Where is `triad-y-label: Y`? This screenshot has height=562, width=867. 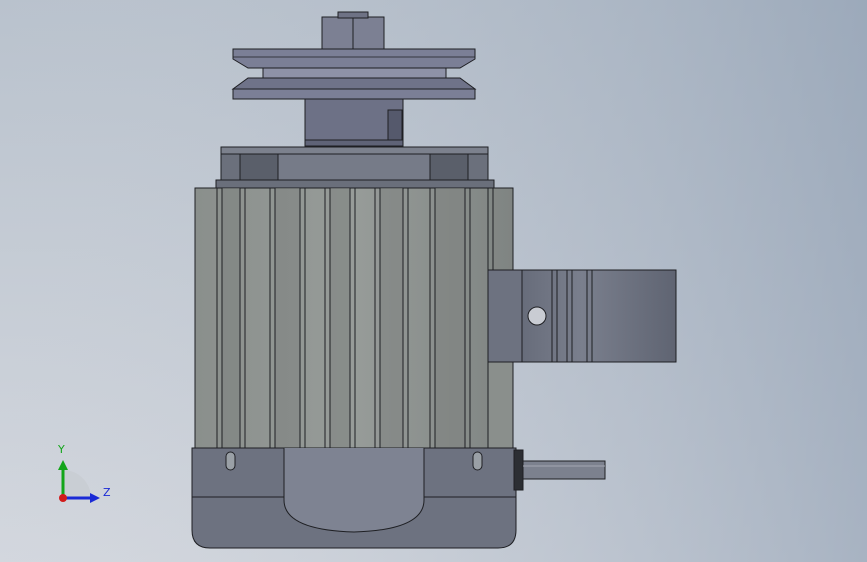 triad-y-label: Y is located at coordinates (61, 449).